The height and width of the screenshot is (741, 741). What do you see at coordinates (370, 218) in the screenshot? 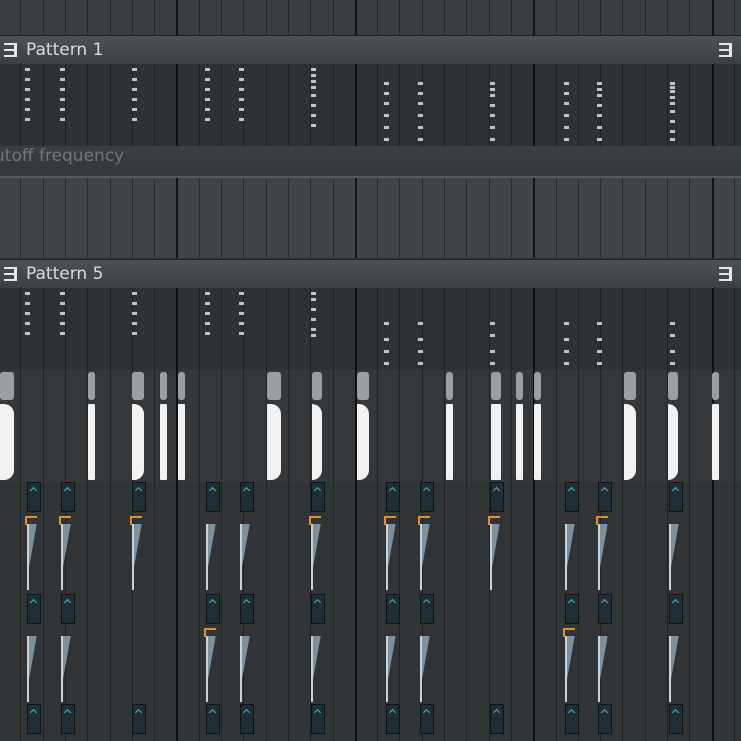
I see `automation-clip-body` at bounding box center [370, 218].